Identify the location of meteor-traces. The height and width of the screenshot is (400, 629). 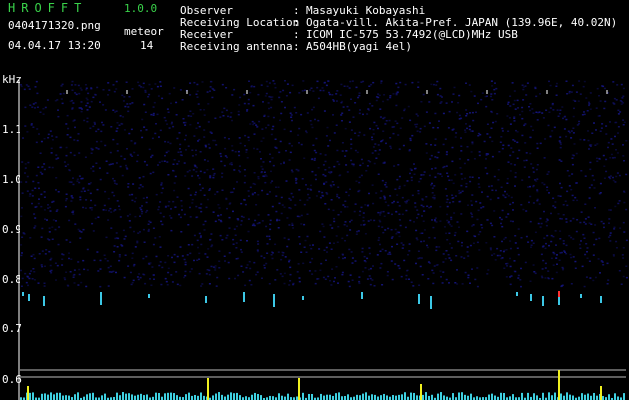
(312, 300).